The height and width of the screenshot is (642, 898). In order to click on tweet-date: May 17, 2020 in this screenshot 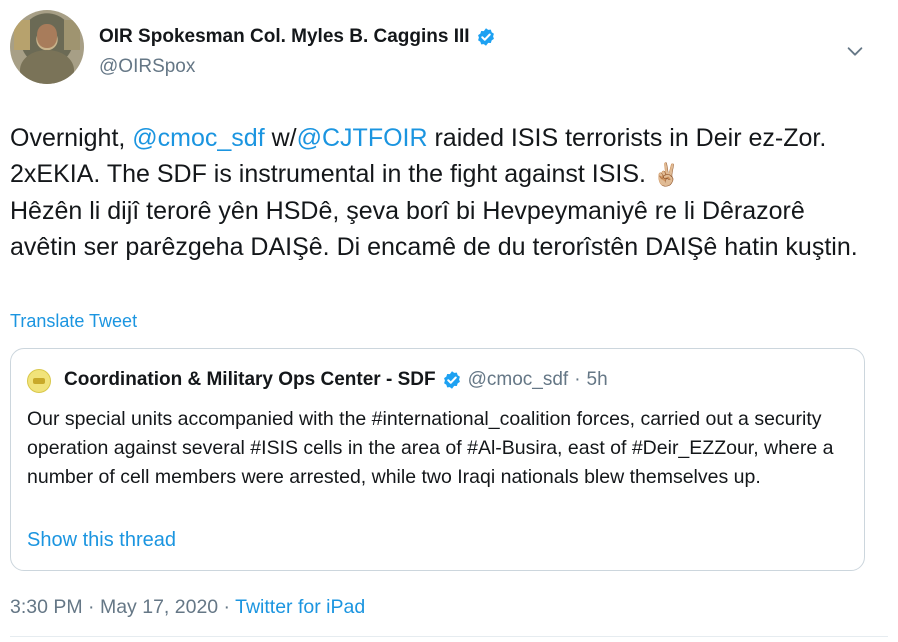, I will do `click(159, 607)`.